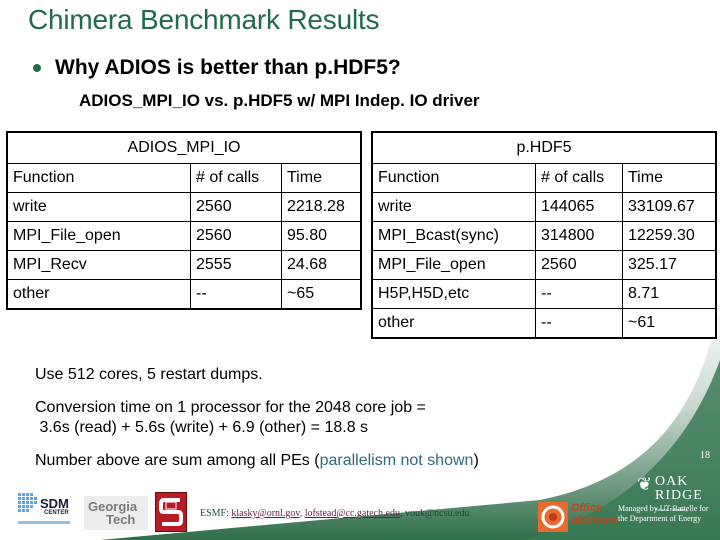  Describe the element at coordinates (321, 236) in the screenshot. I see `table-cell: 95.80` at that location.